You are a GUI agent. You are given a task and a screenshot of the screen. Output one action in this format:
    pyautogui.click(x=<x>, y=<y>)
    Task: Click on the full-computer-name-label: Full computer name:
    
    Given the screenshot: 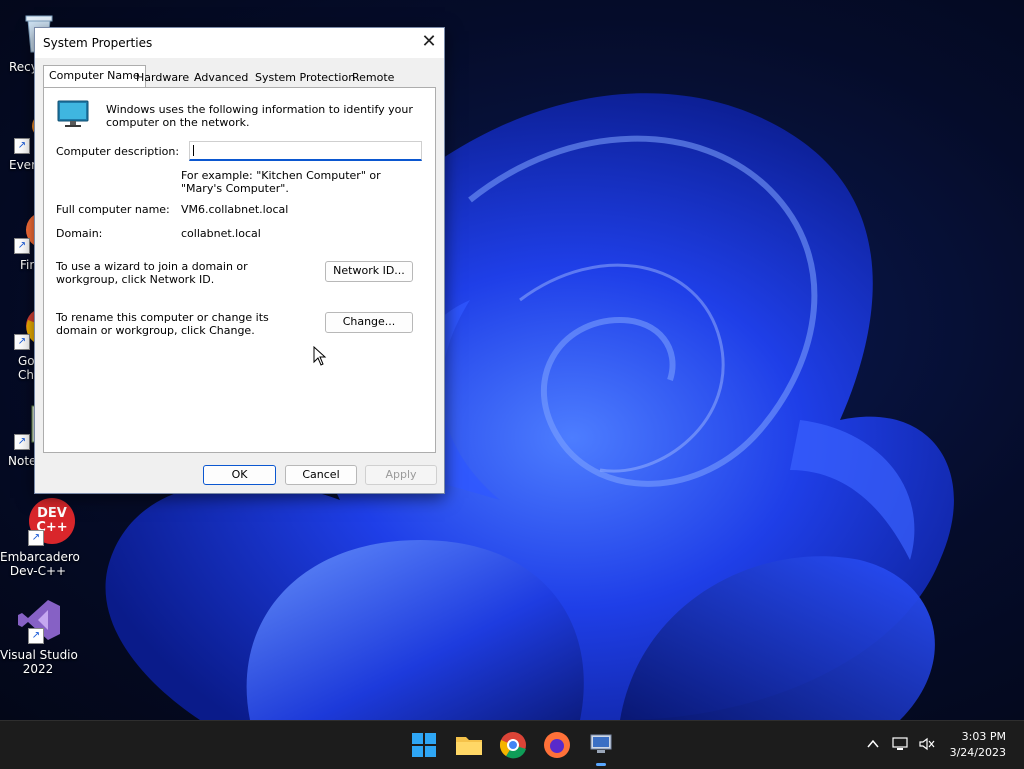 What is the action you would take?
    pyautogui.click(x=113, y=209)
    